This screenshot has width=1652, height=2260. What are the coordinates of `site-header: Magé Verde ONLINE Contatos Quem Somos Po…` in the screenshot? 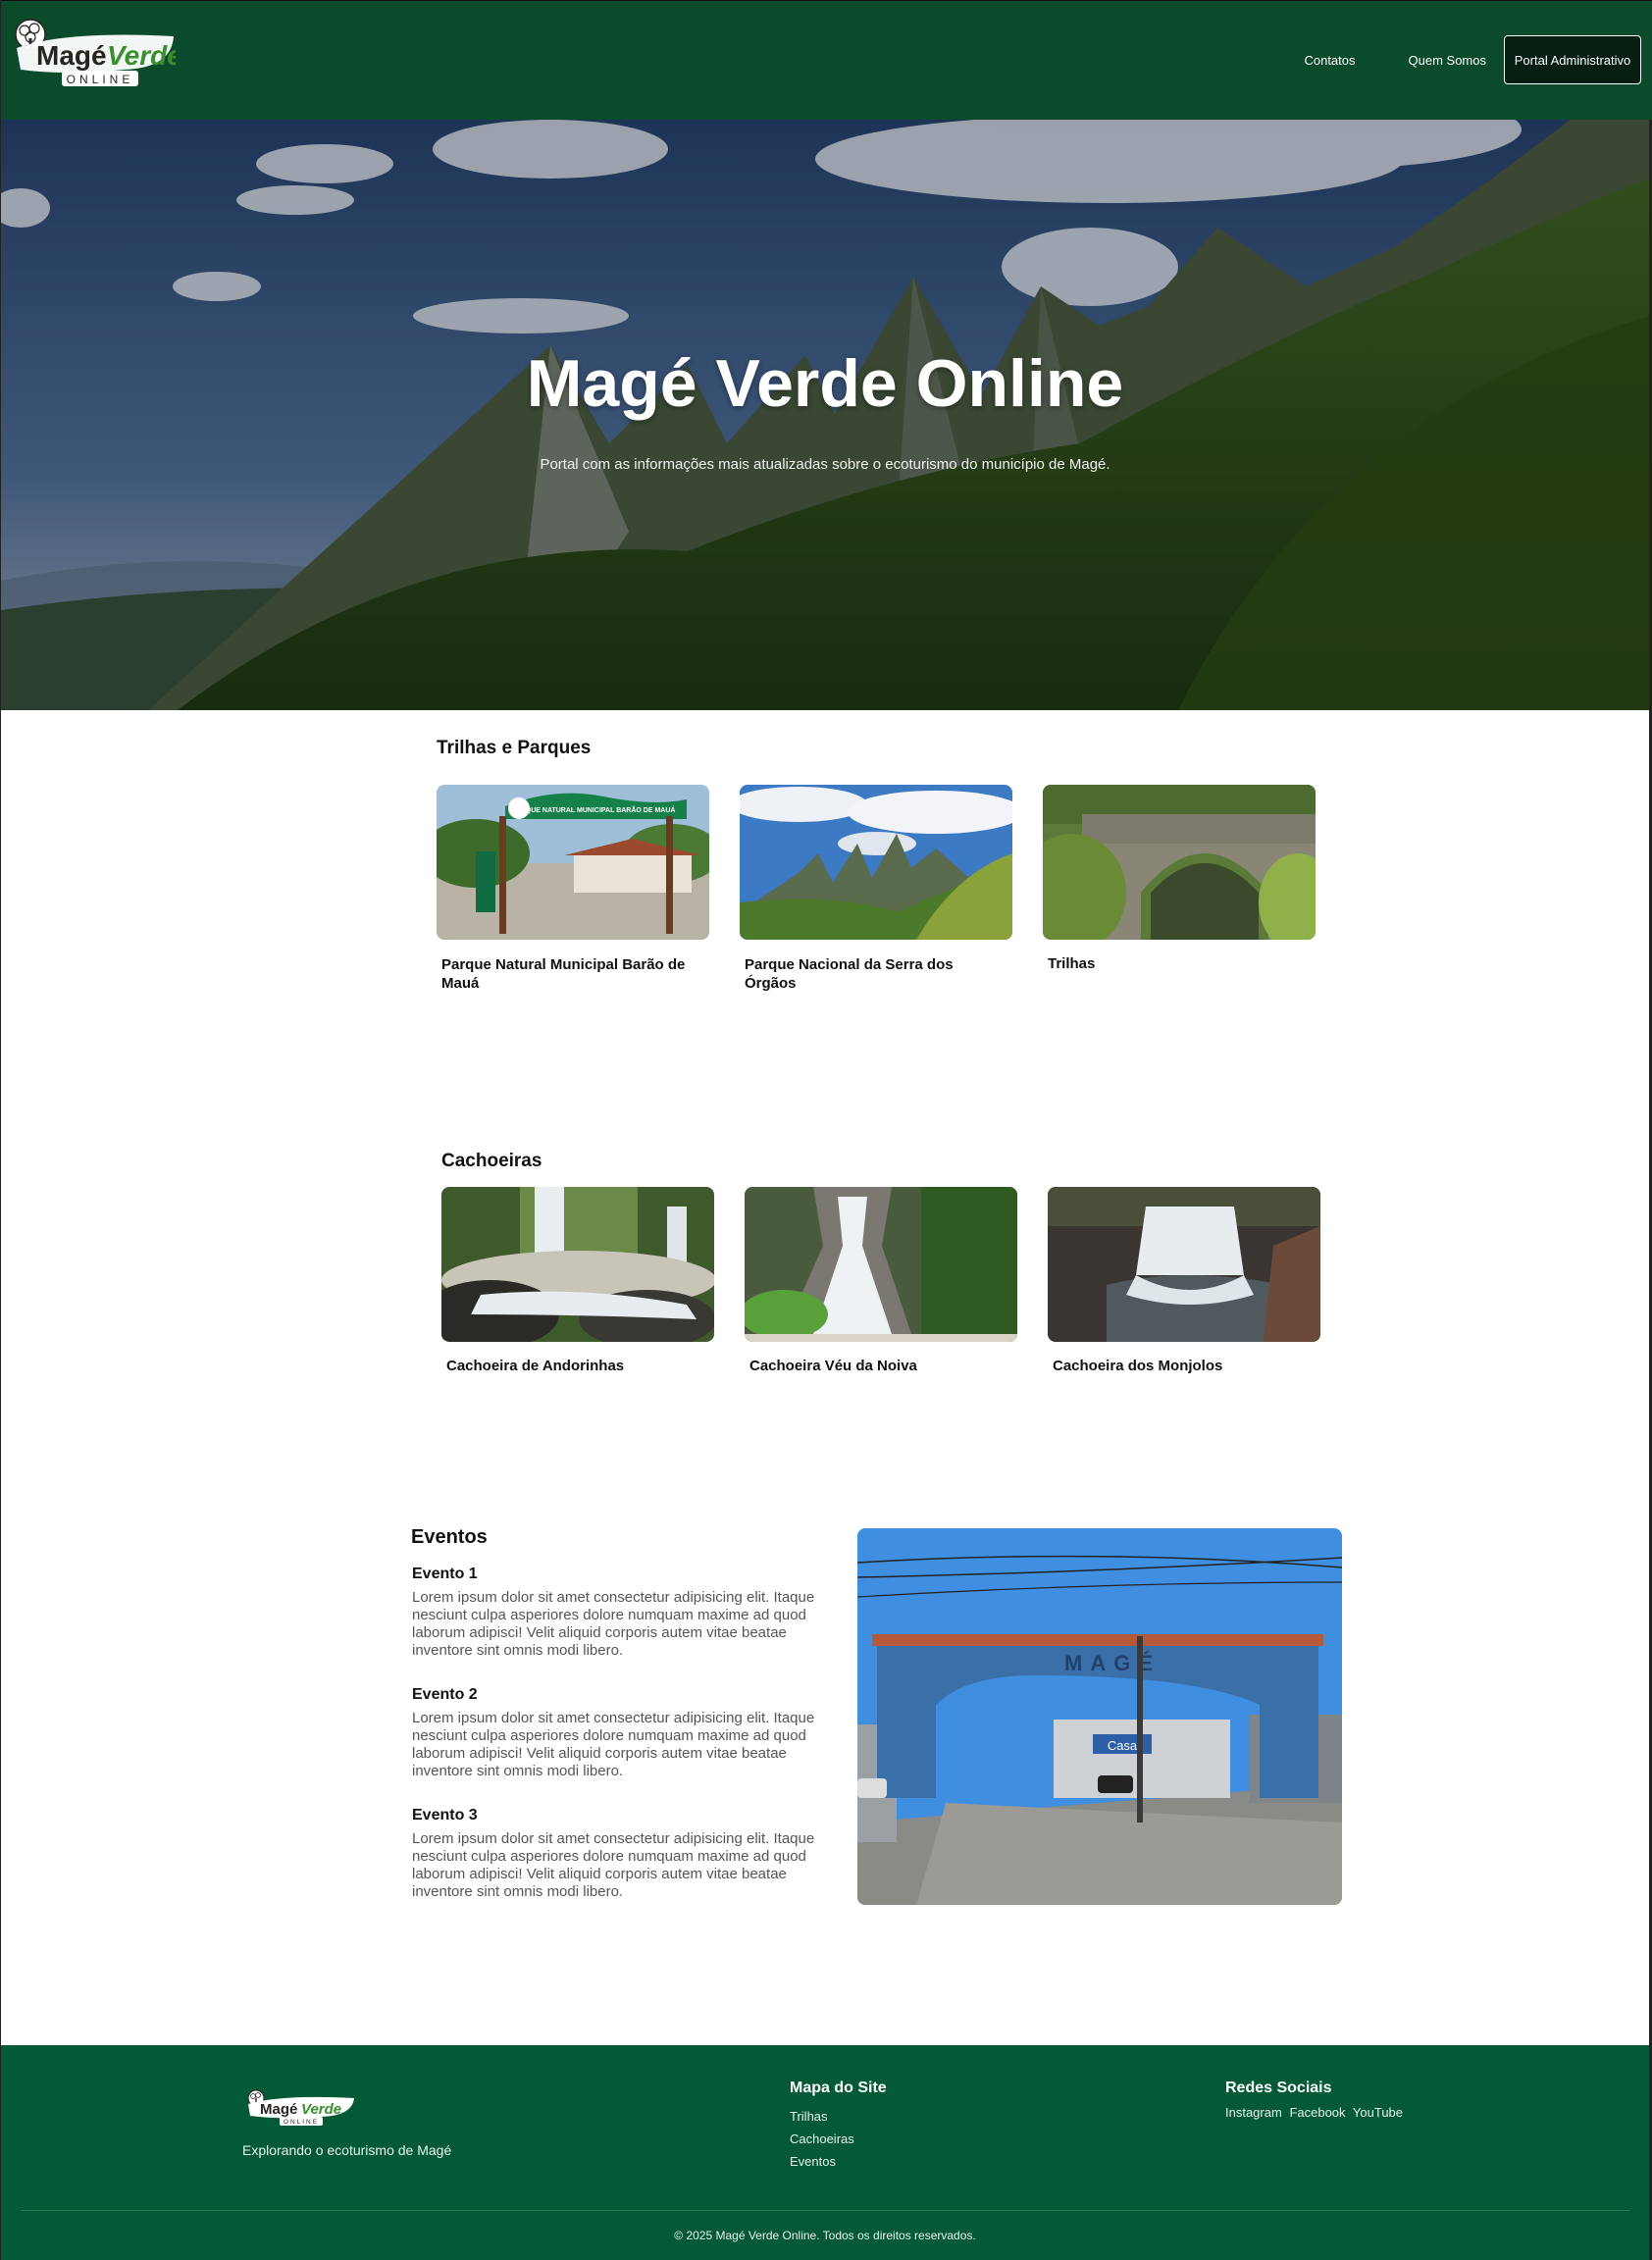 It's located at (826, 60).